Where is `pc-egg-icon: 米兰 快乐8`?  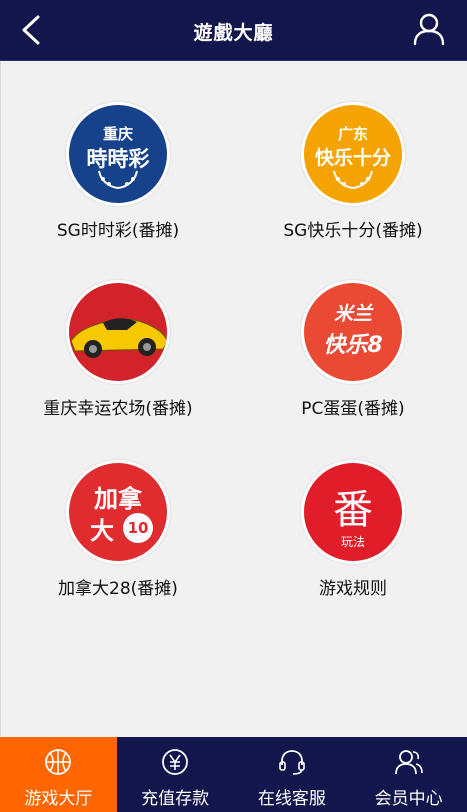 pc-egg-icon: 米兰 快乐8 is located at coordinates (353, 332).